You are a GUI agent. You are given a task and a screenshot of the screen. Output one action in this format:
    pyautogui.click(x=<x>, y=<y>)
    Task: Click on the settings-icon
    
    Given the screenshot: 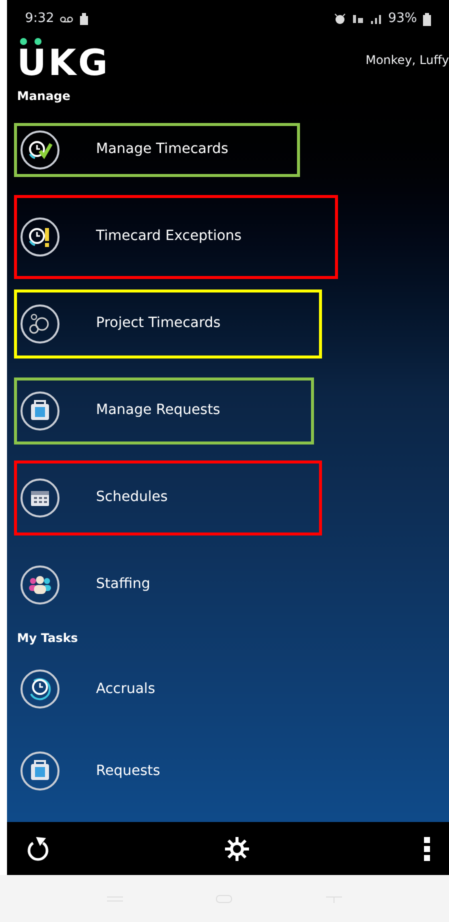 What is the action you would take?
    pyautogui.click(x=237, y=849)
    